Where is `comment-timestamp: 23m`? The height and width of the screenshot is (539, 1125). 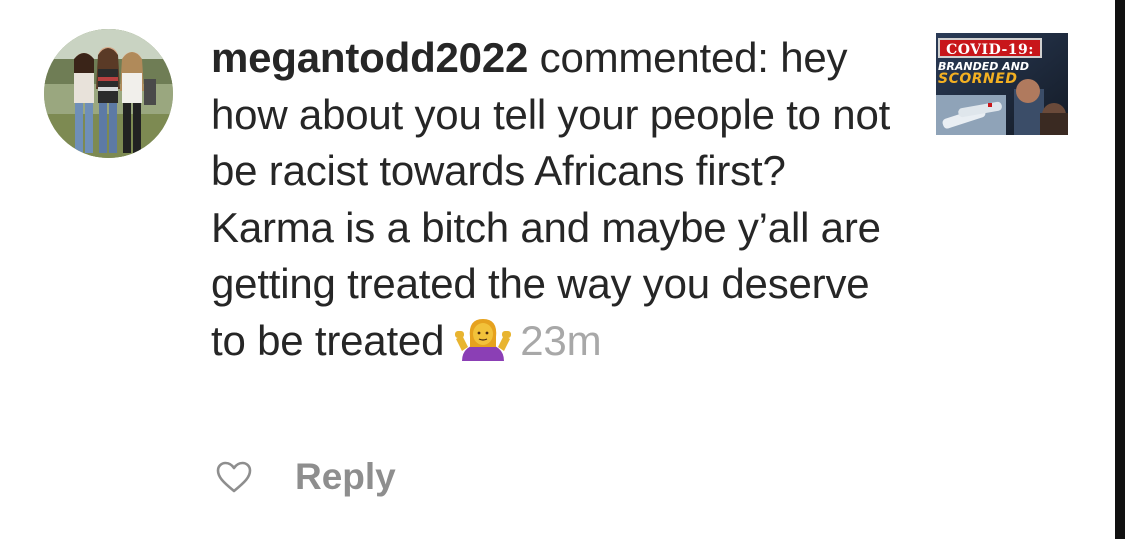
comment-timestamp: 23m is located at coordinates (561, 340).